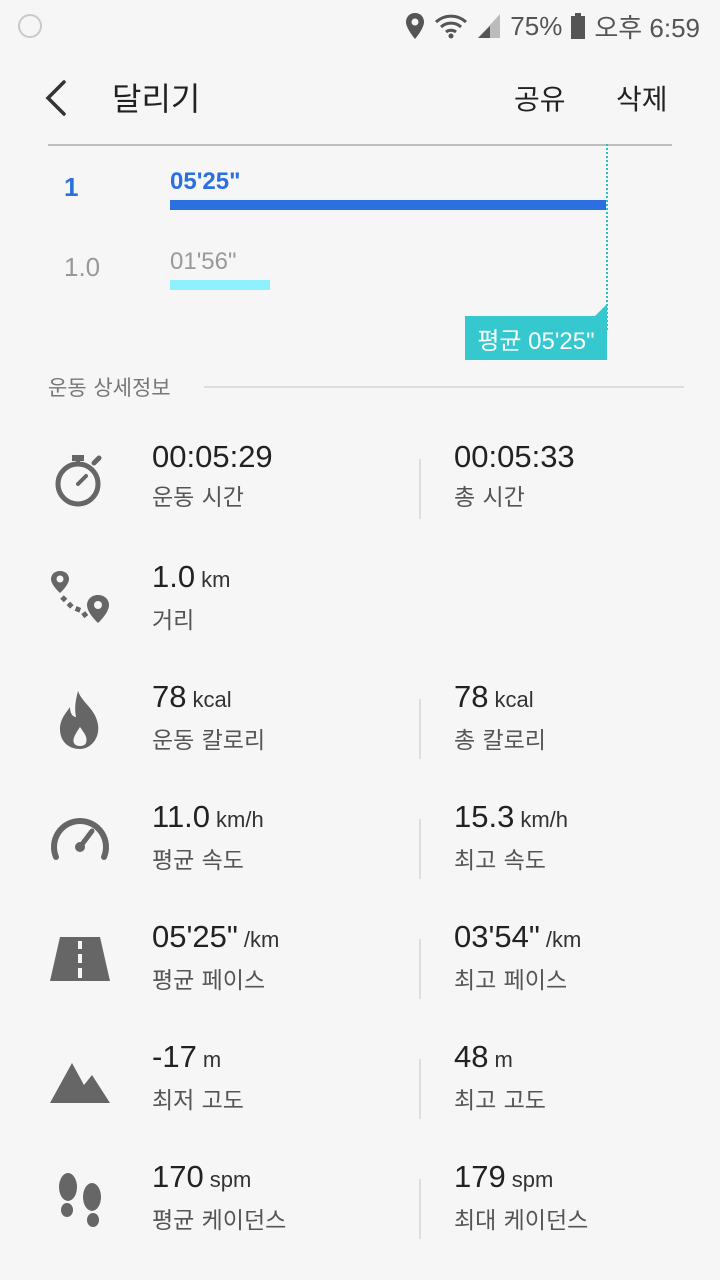 Image resolution: width=720 pixels, height=1280 pixels. I want to click on stat-right: 179 spm 최대 케이던스, so click(521, 1196).